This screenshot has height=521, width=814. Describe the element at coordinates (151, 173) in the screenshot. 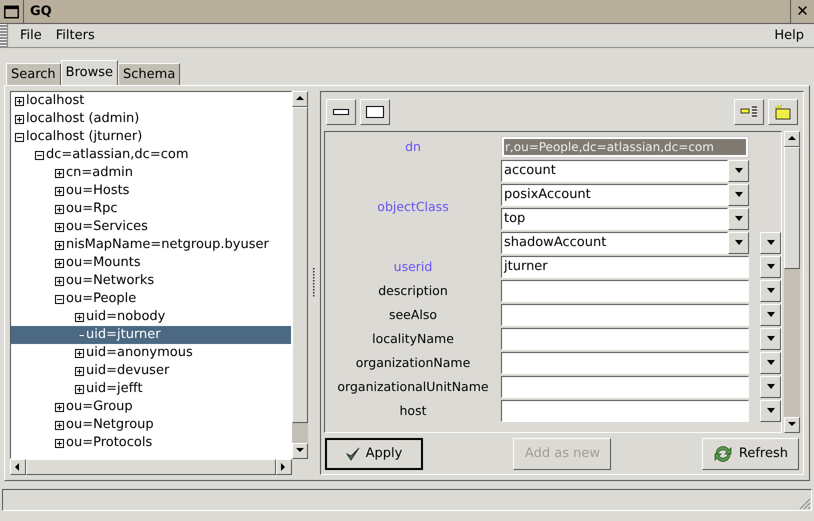

I see `tree-item: cn=admin` at that location.